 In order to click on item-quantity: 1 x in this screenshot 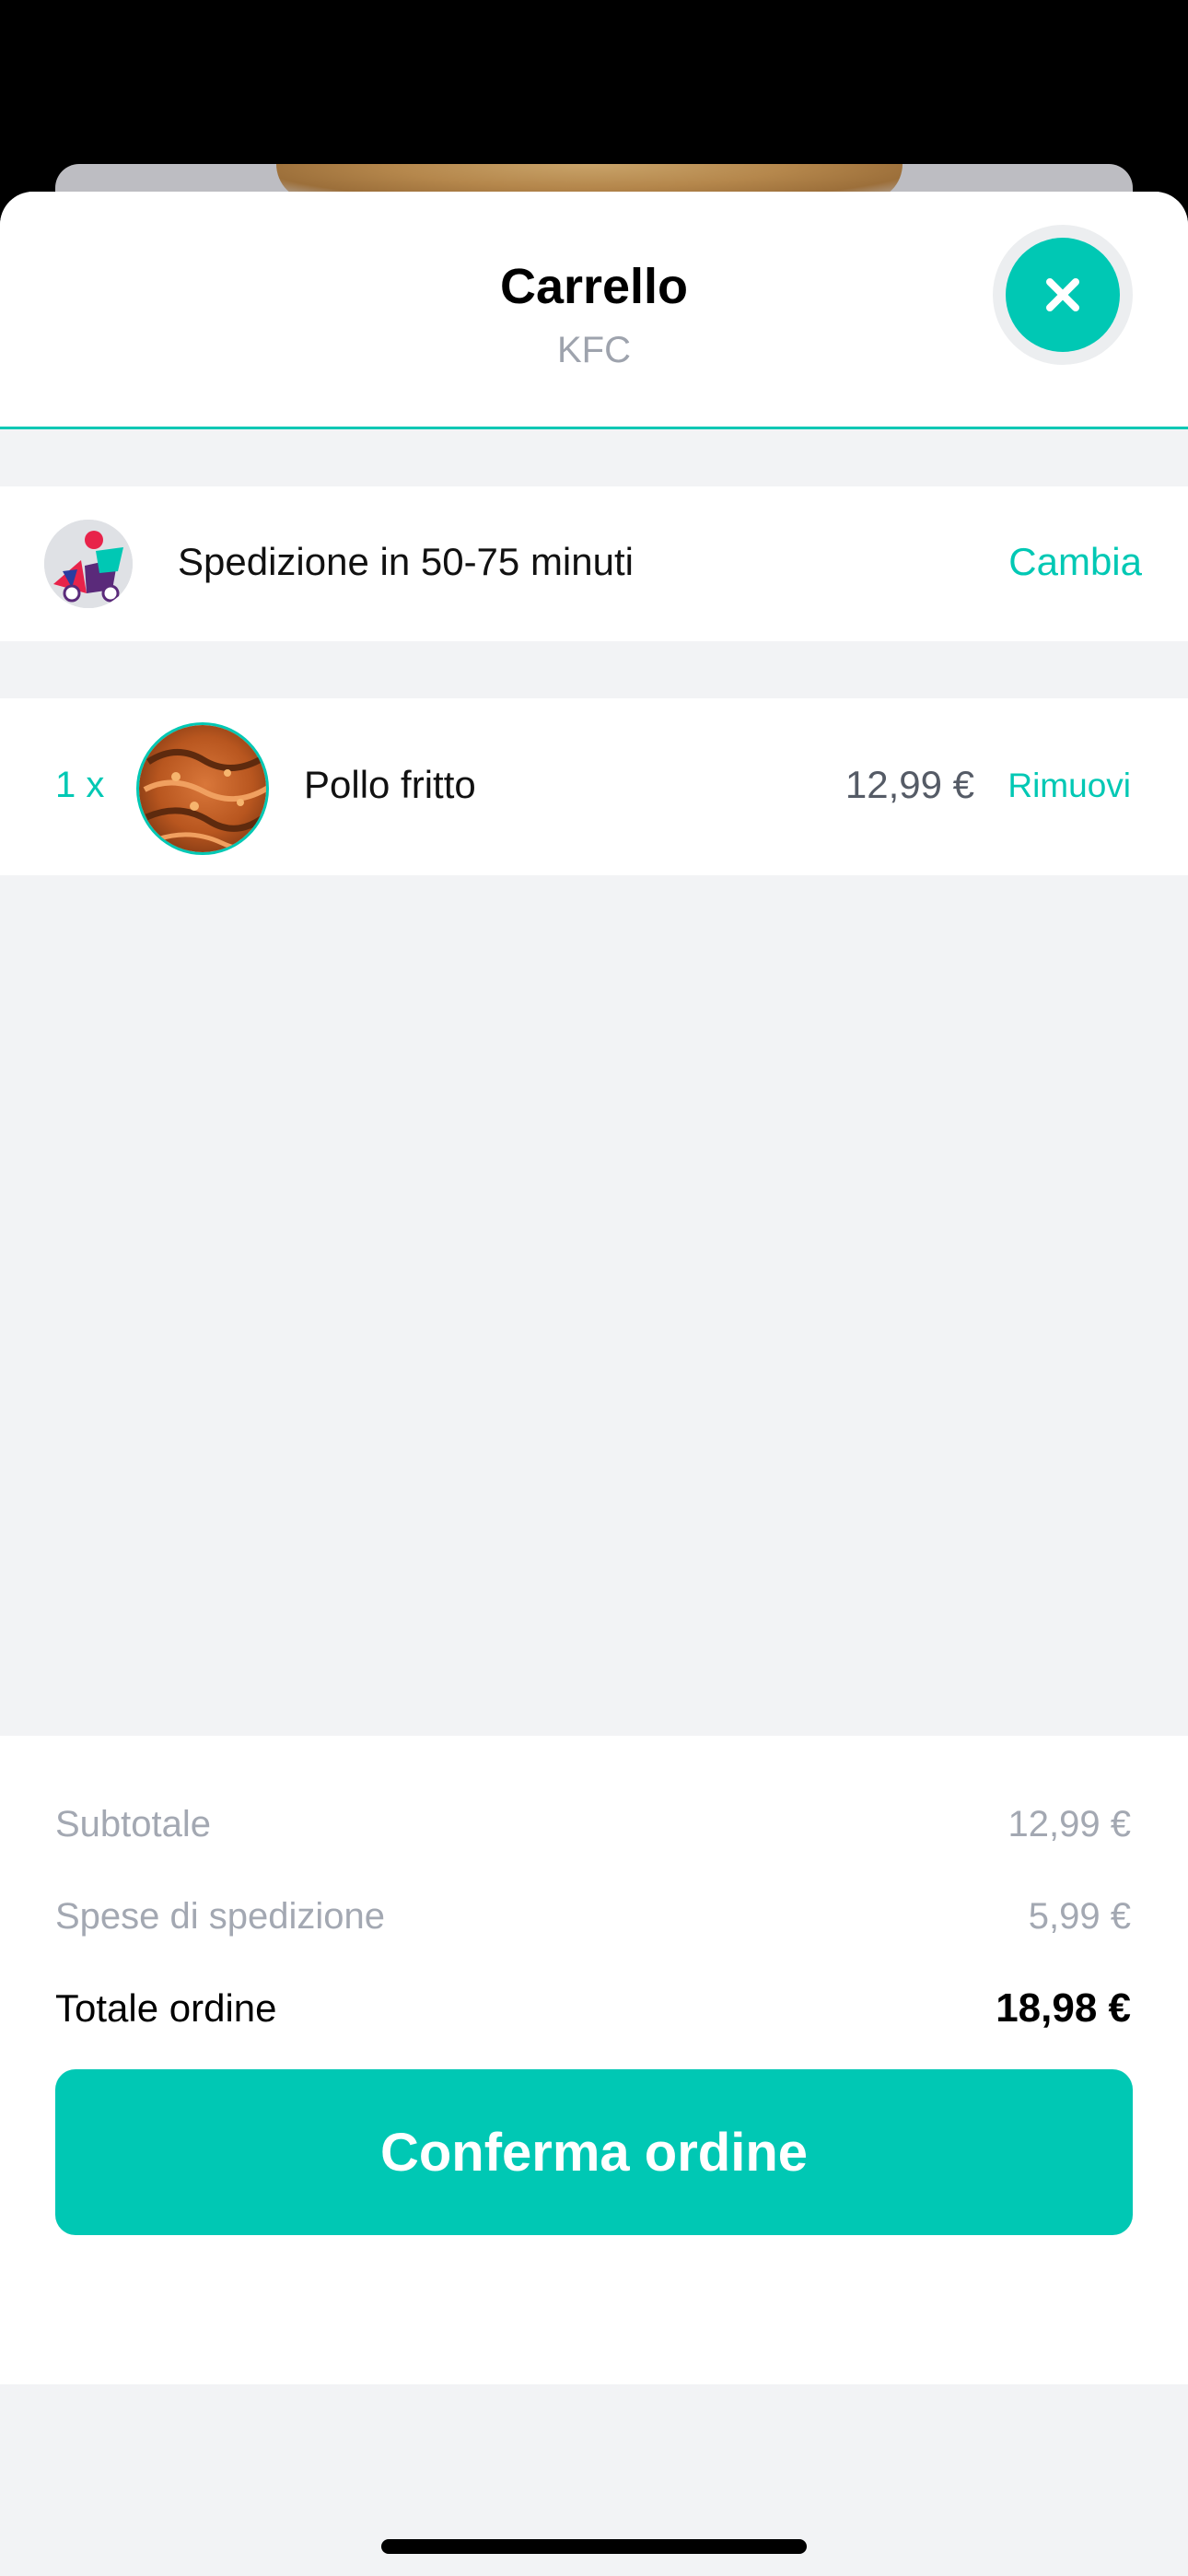, I will do `click(79, 785)`.